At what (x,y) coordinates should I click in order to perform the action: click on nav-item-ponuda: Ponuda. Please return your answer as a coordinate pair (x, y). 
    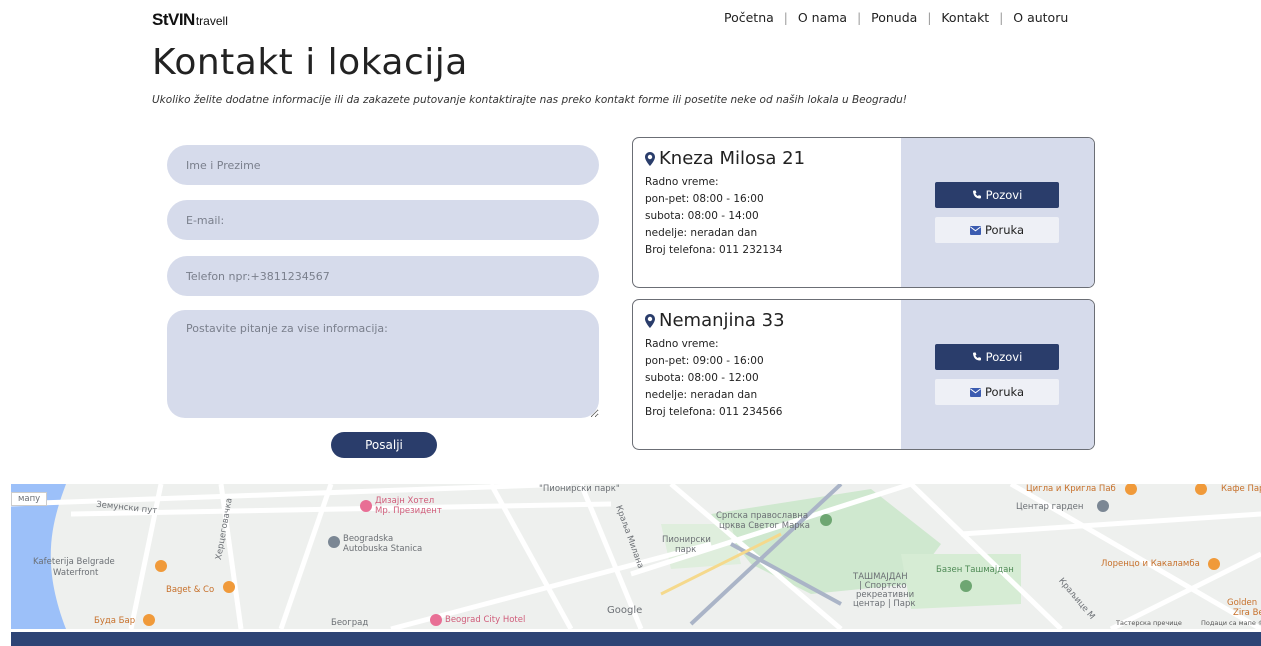
    Looking at the image, I should click on (894, 17).